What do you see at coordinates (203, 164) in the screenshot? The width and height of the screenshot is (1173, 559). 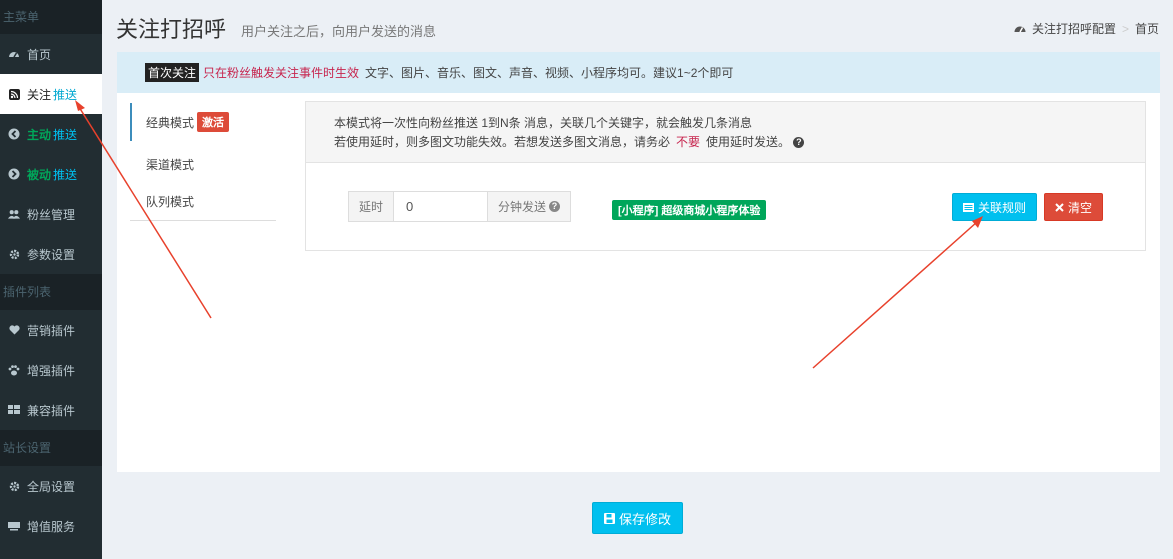 I see `tab-channel: 渠道模式` at bounding box center [203, 164].